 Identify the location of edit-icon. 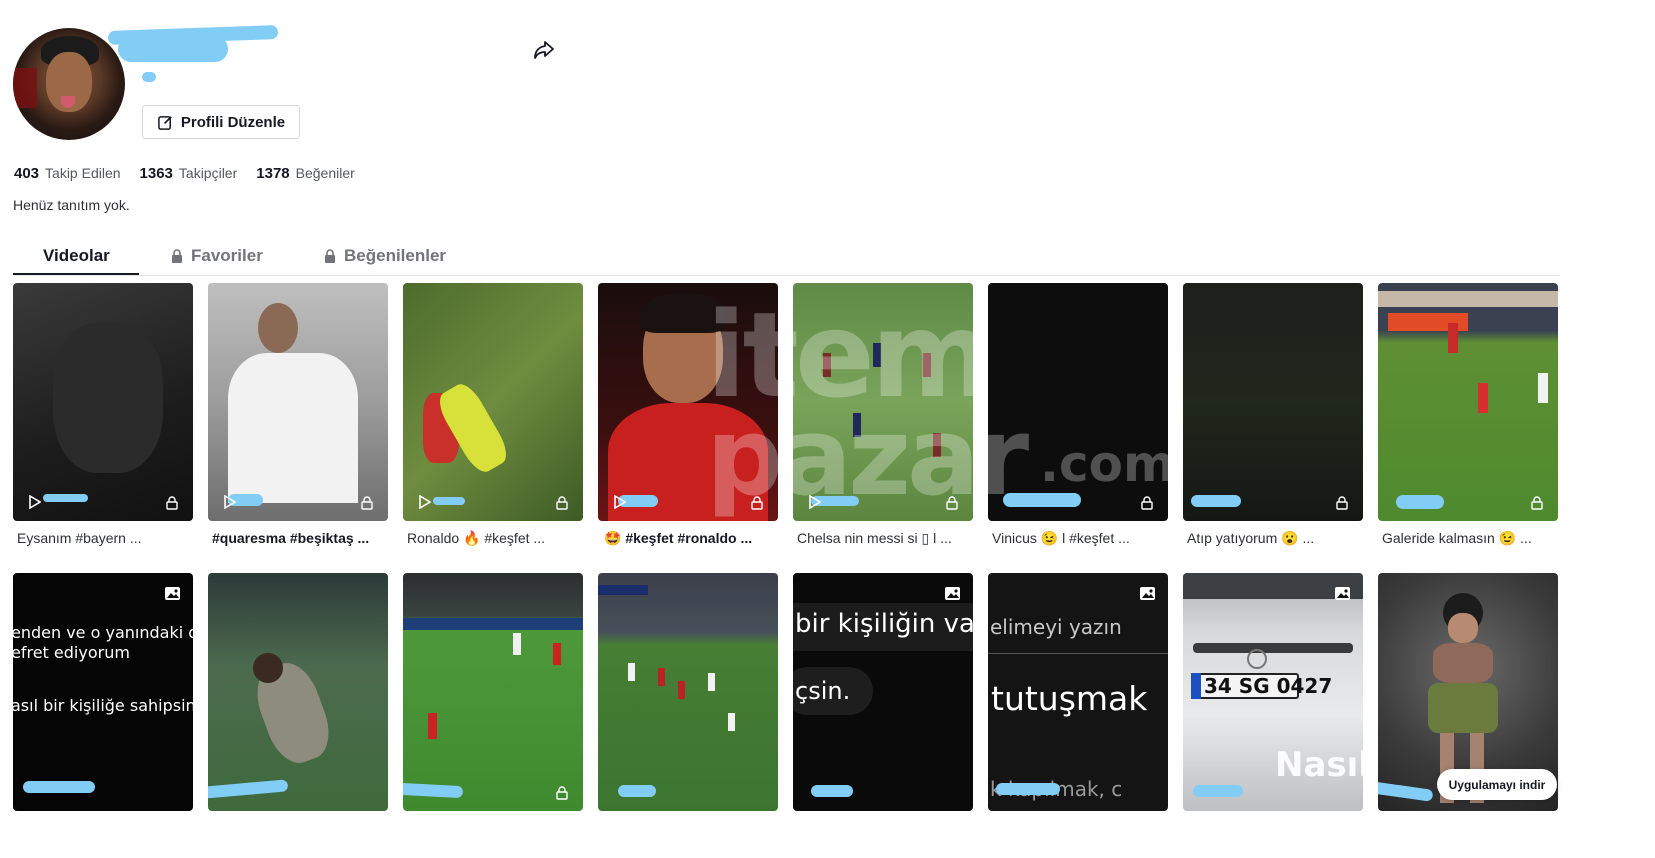
(165, 122).